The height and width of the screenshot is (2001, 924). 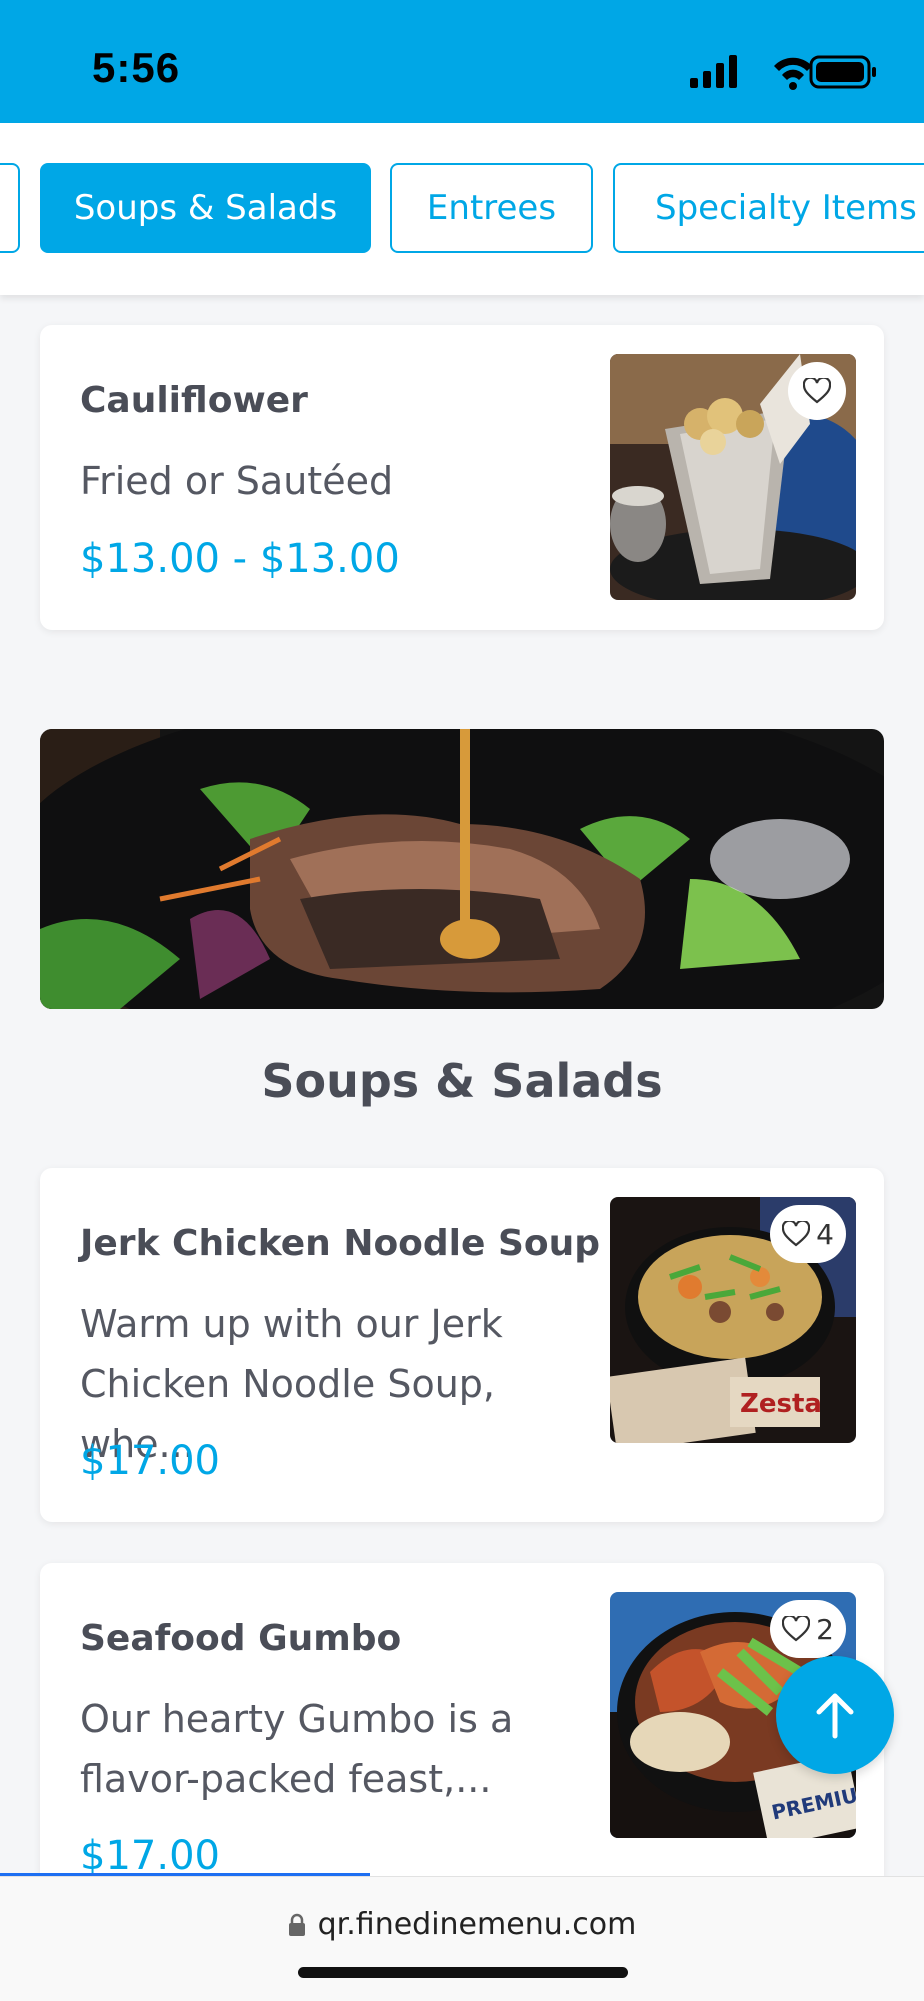 I want to click on tab-label: Specialty Items, so click(x=786, y=208).